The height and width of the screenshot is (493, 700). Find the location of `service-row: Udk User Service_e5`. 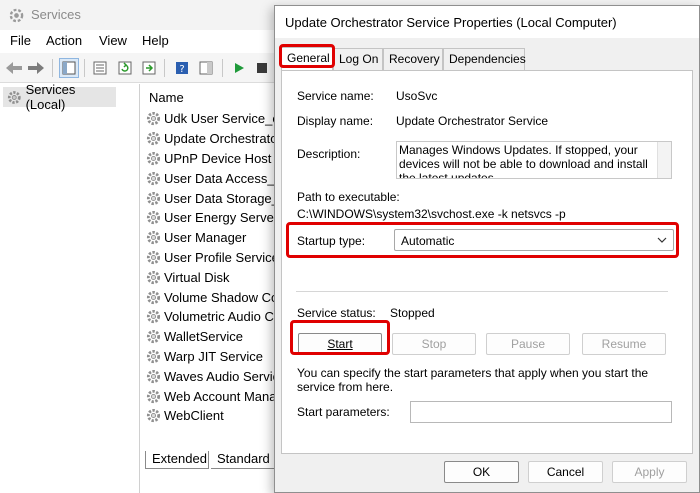

service-row: Udk User Service_e5 is located at coordinates (218, 119).